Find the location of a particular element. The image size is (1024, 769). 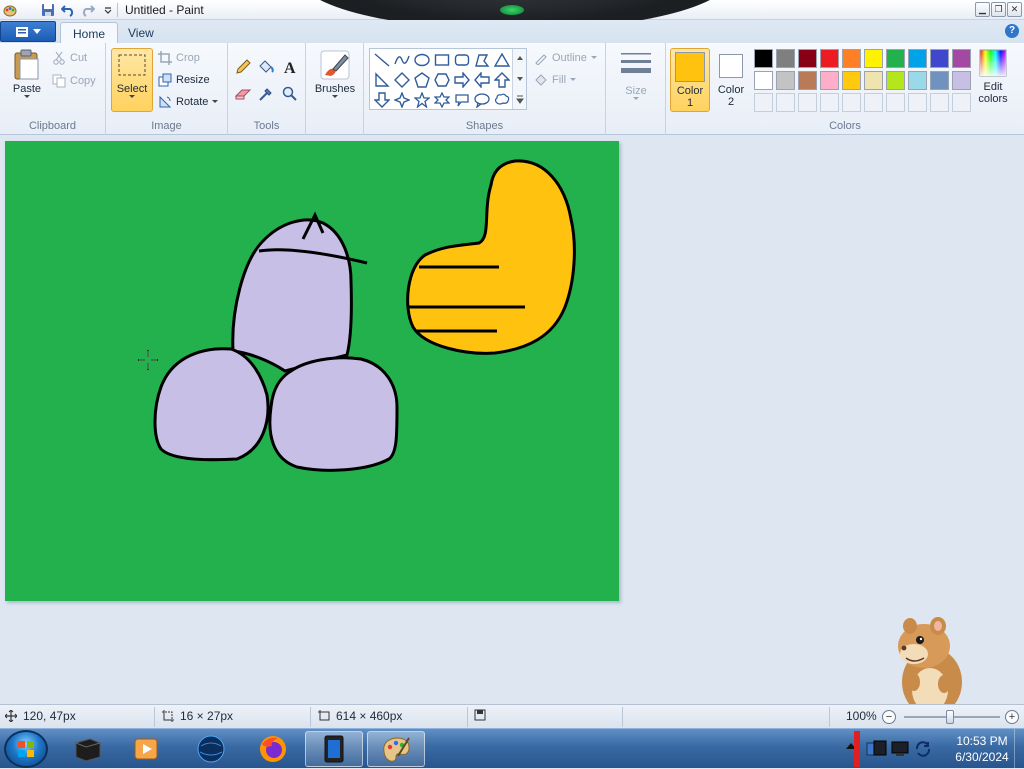

outline-button: Outline is located at coordinates (565, 58).